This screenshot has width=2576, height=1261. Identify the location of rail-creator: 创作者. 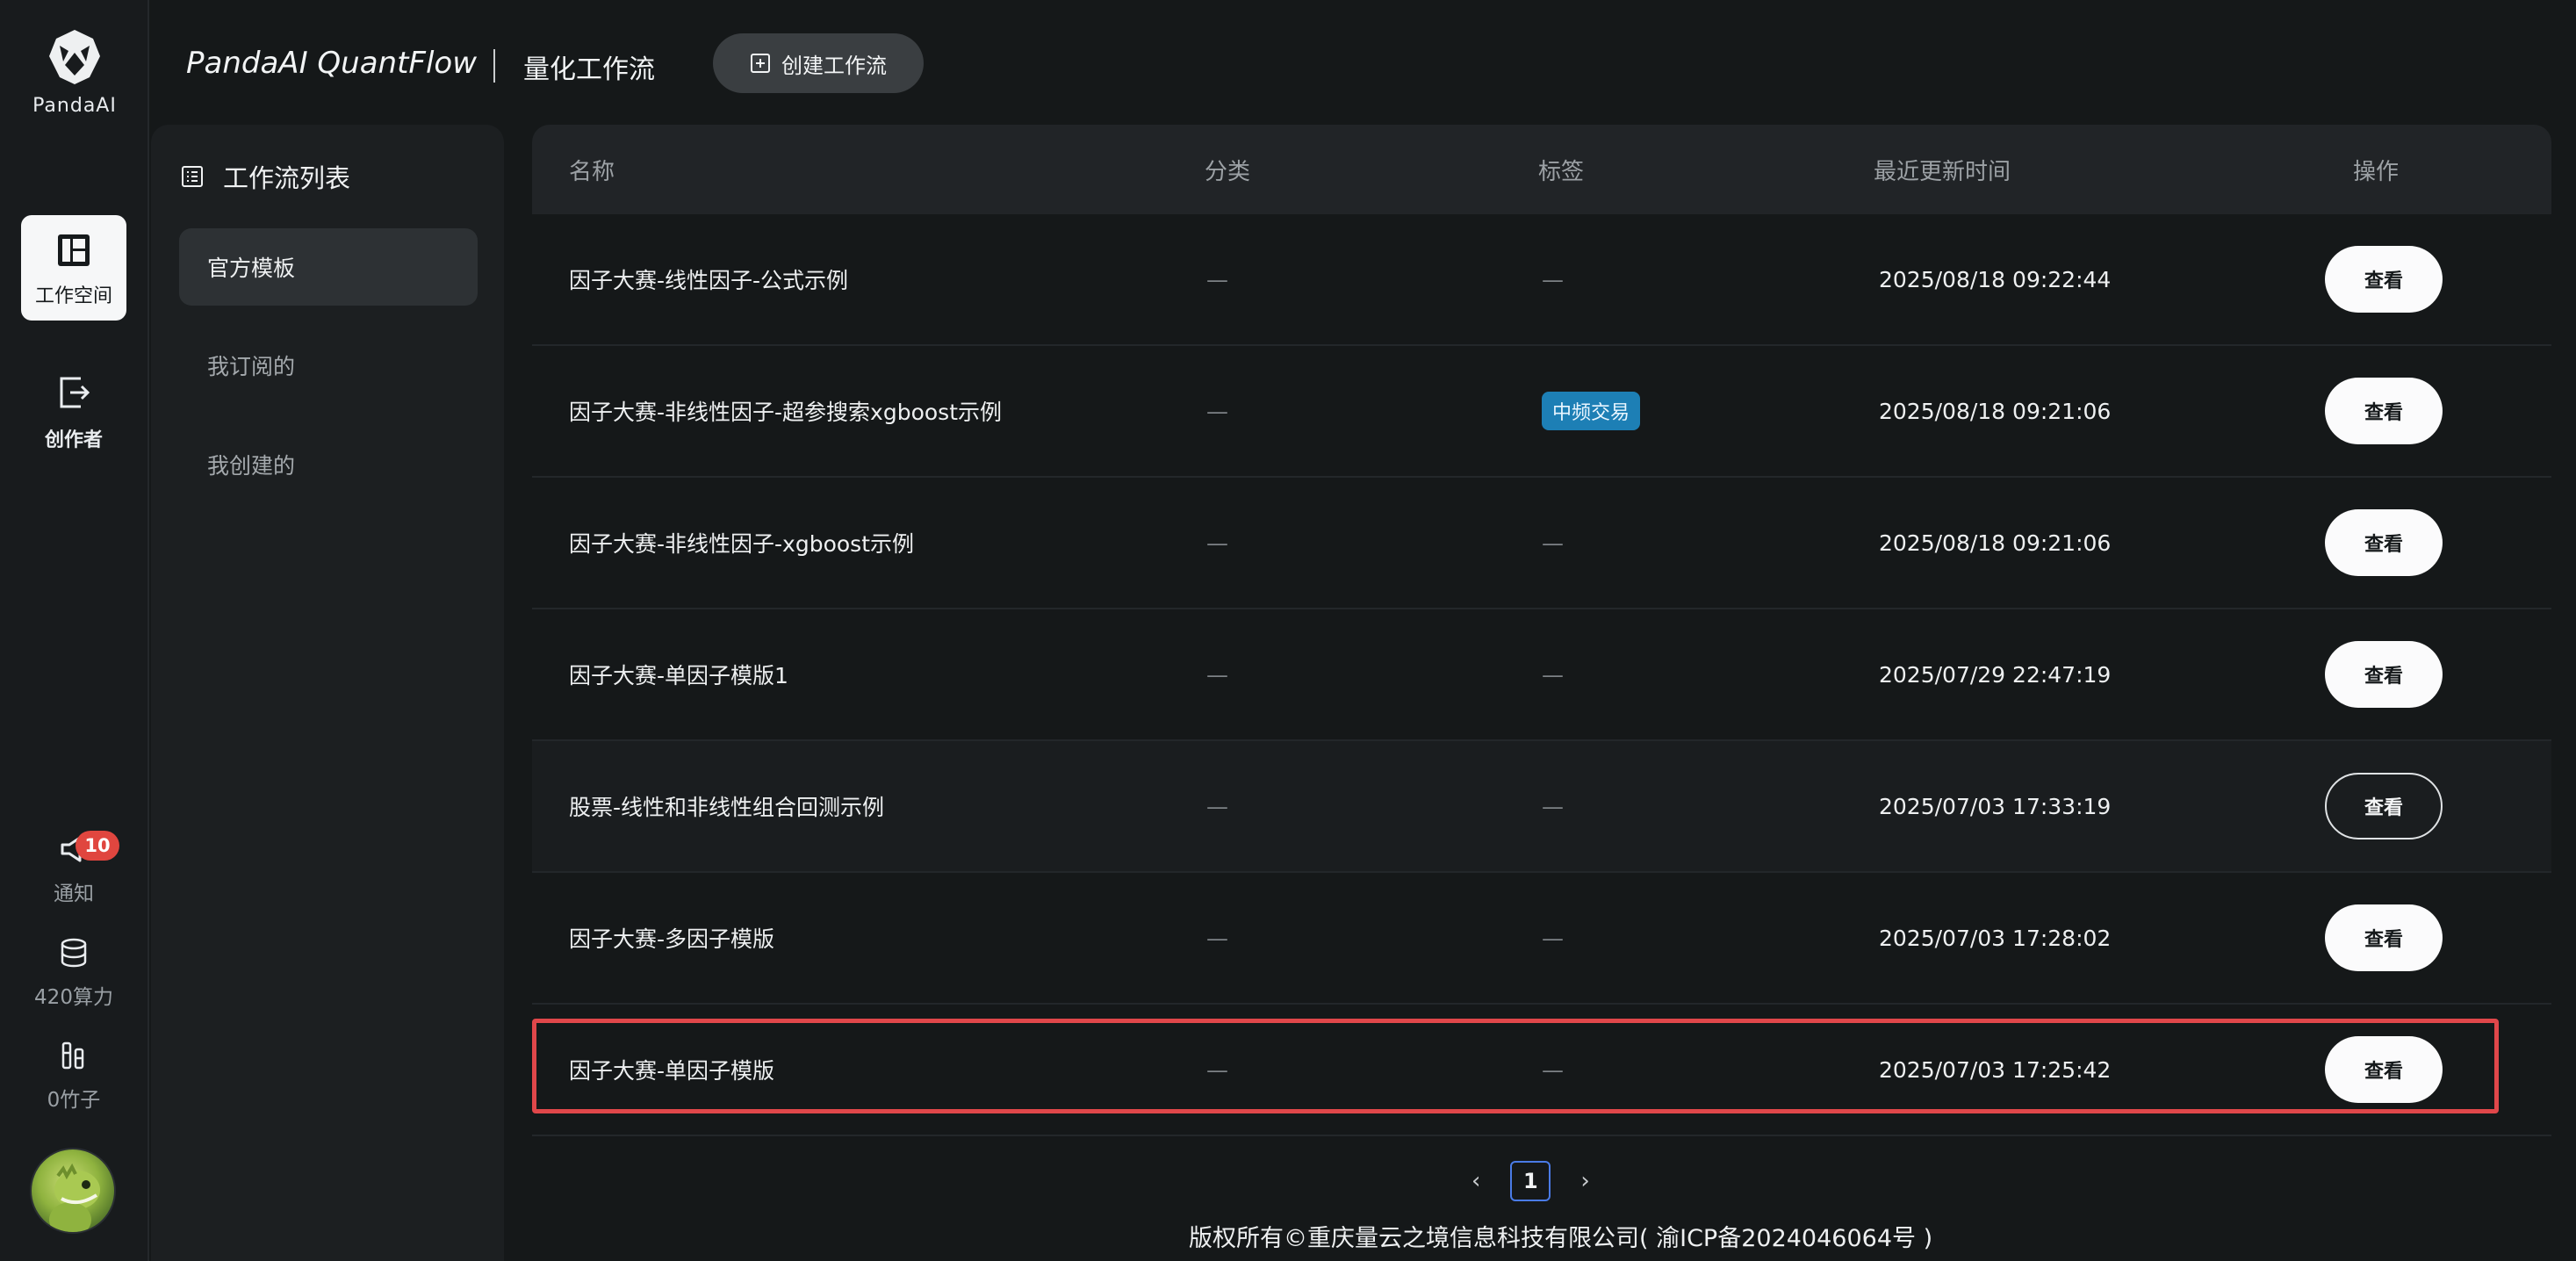
(73, 412).